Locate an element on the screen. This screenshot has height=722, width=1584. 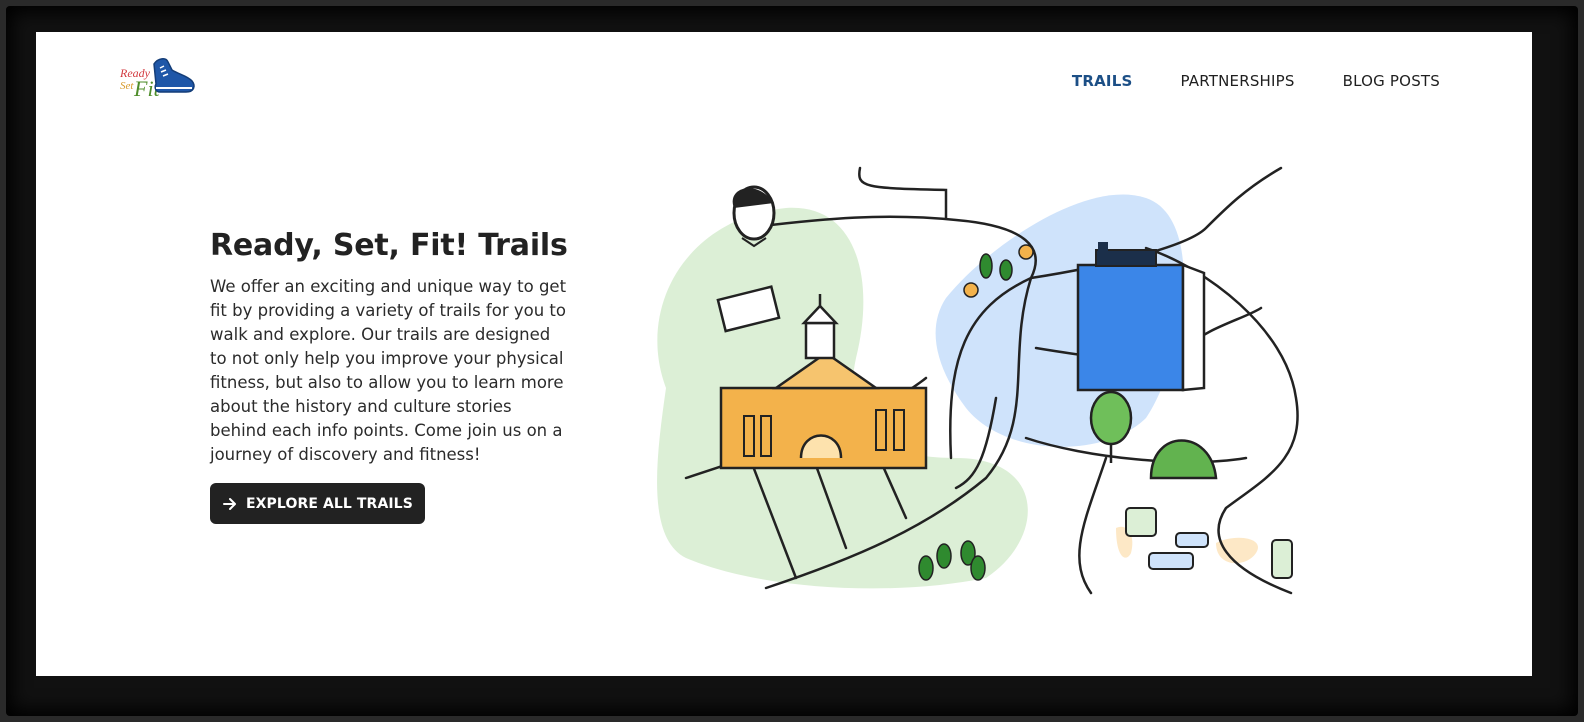
main-nav: TRAILS PARTNERSHIPS BLOG POSTS is located at coordinates (1256, 81).